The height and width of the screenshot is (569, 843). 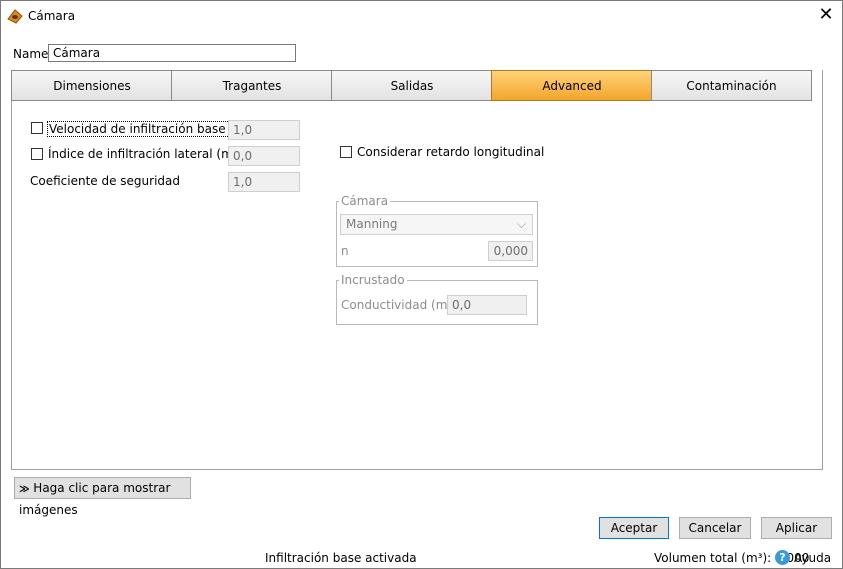 I want to click on apply-button: Aplicar, so click(x=796, y=528).